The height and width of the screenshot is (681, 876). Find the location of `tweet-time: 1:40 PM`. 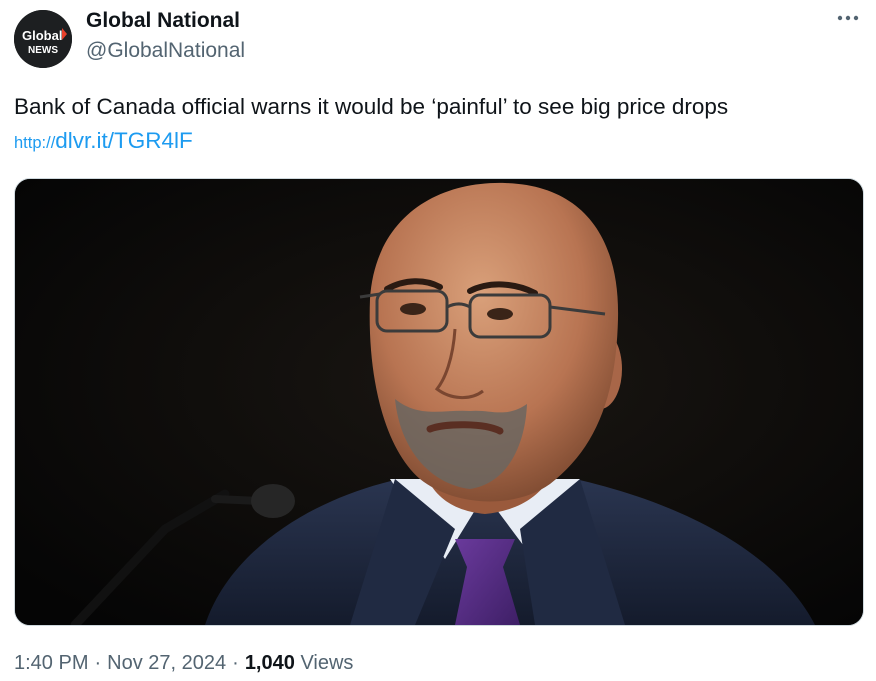

tweet-time: 1:40 PM is located at coordinates (51, 663).